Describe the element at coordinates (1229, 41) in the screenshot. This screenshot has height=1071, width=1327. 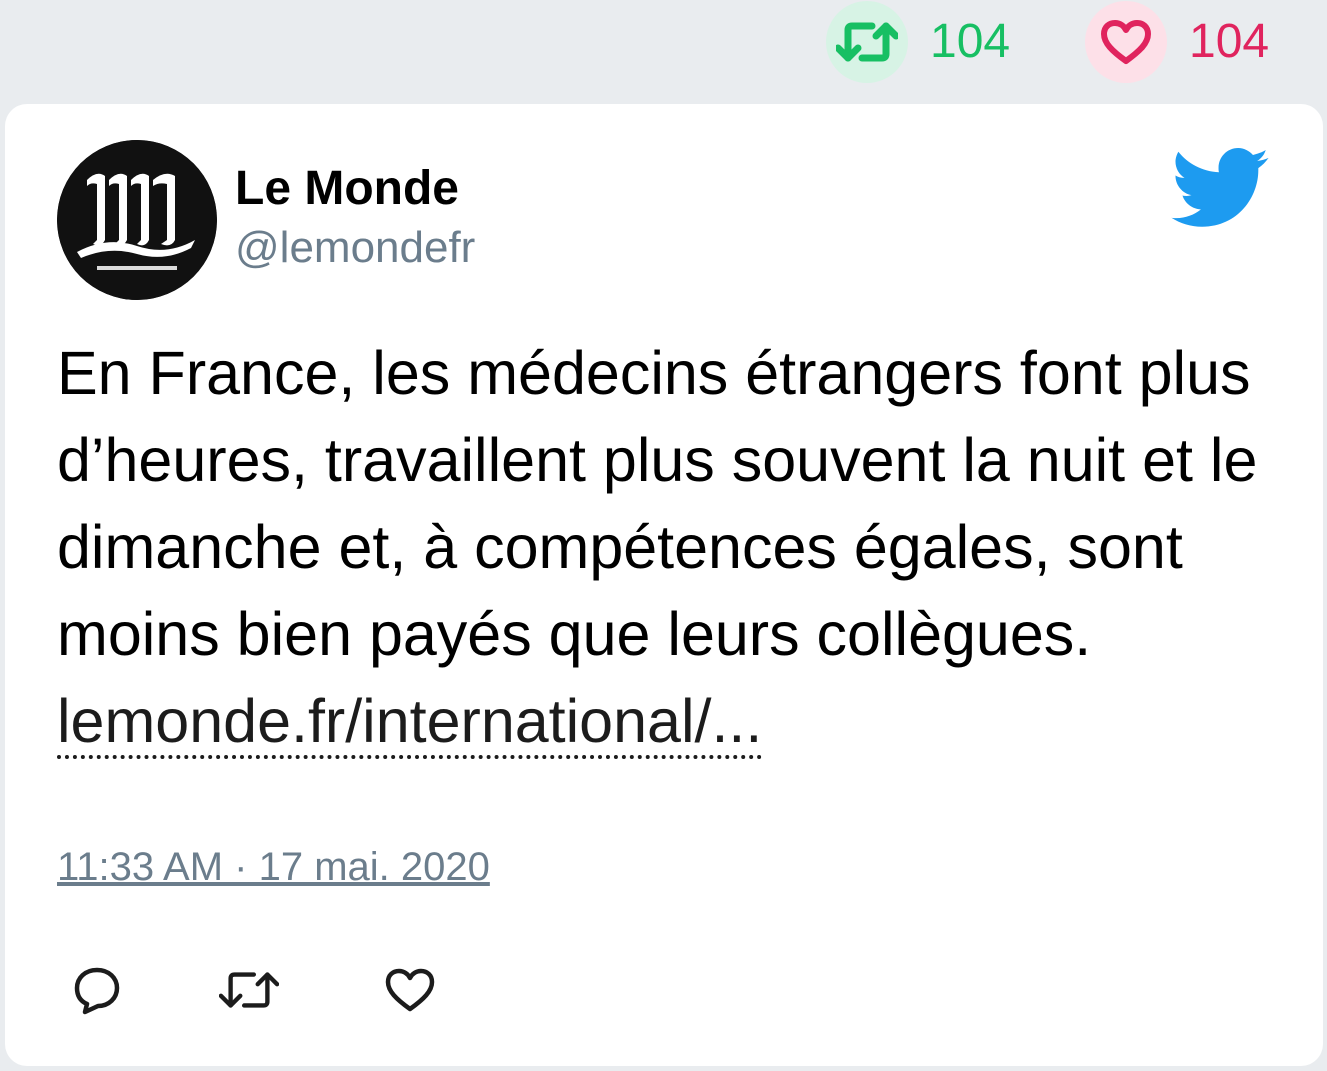
I see `like-count: 104` at that location.